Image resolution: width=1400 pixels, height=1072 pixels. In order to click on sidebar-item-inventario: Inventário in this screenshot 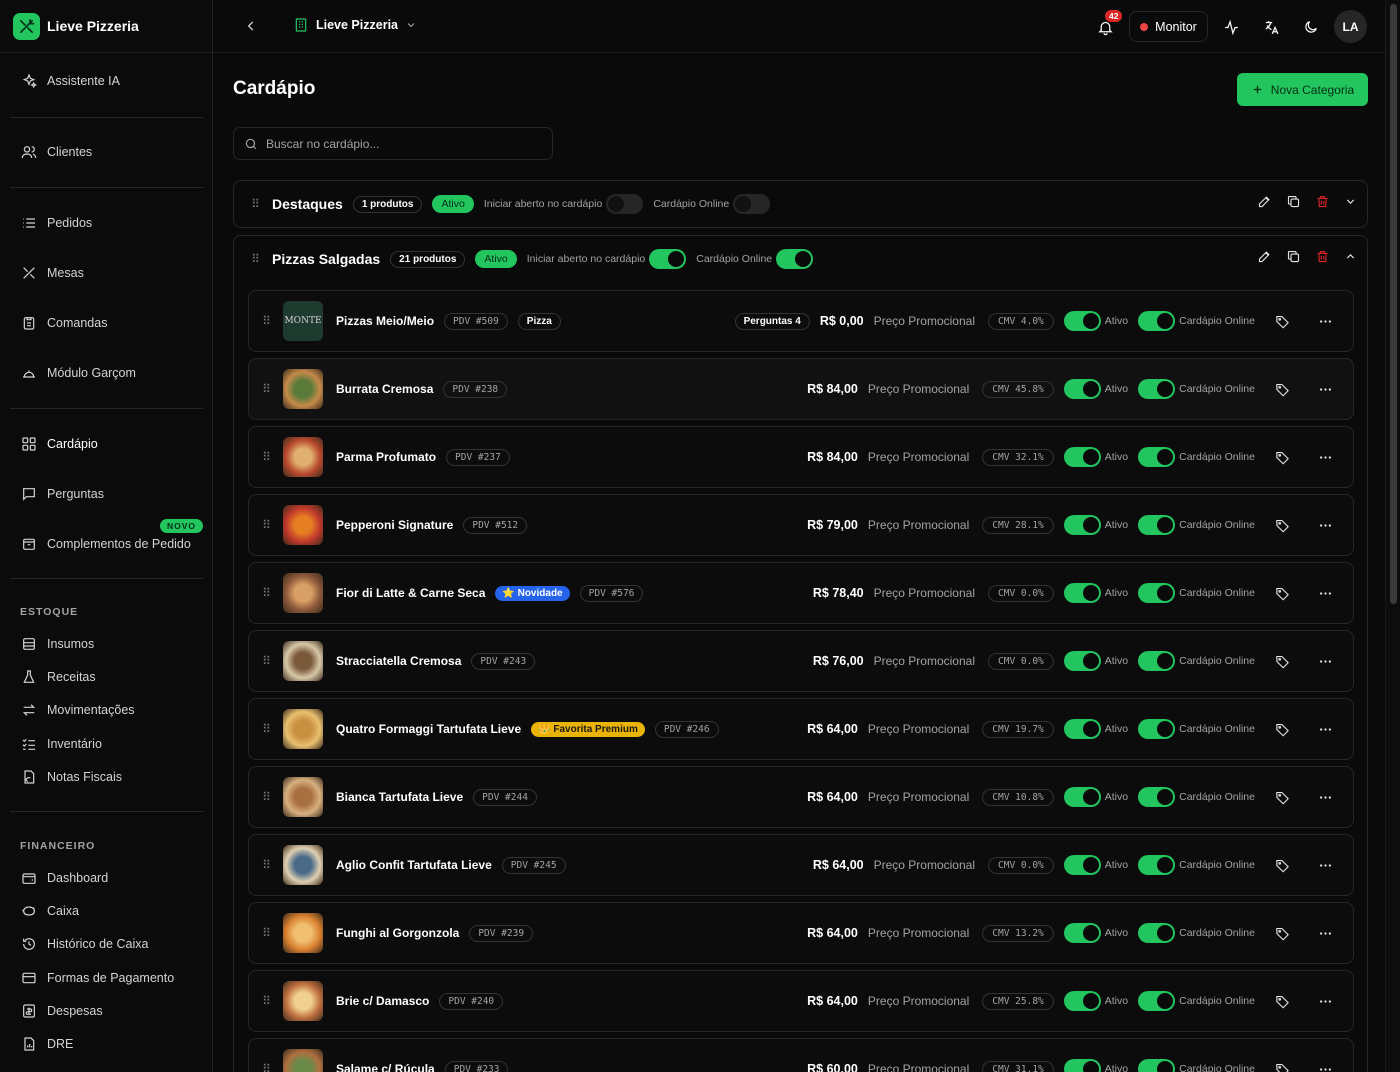, I will do `click(106, 744)`.